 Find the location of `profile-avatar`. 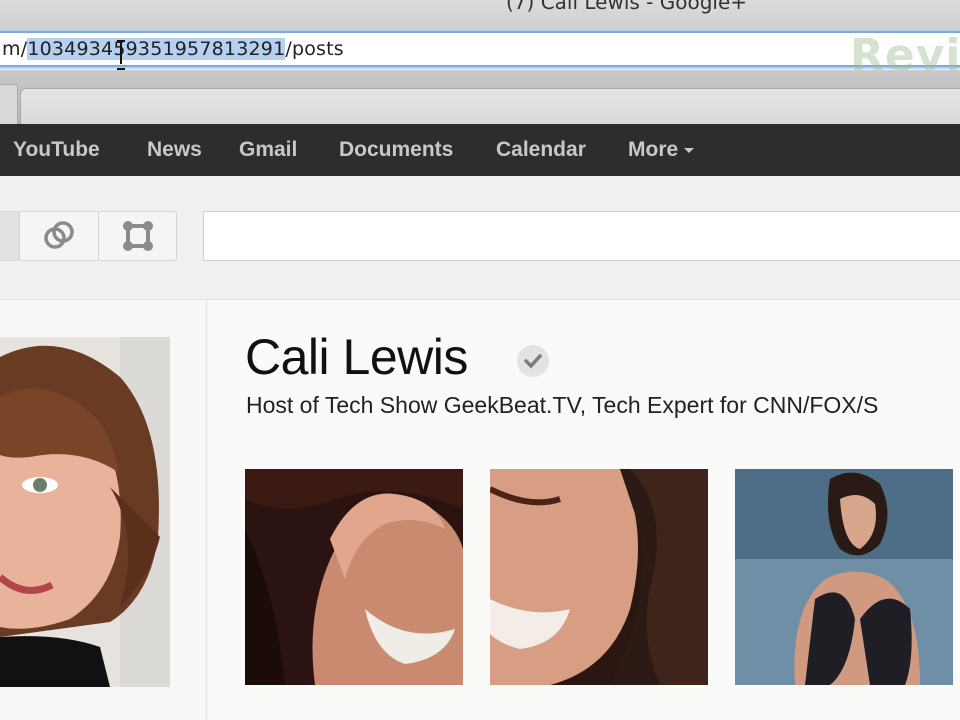

profile-avatar is located at coordinates (85, 512).